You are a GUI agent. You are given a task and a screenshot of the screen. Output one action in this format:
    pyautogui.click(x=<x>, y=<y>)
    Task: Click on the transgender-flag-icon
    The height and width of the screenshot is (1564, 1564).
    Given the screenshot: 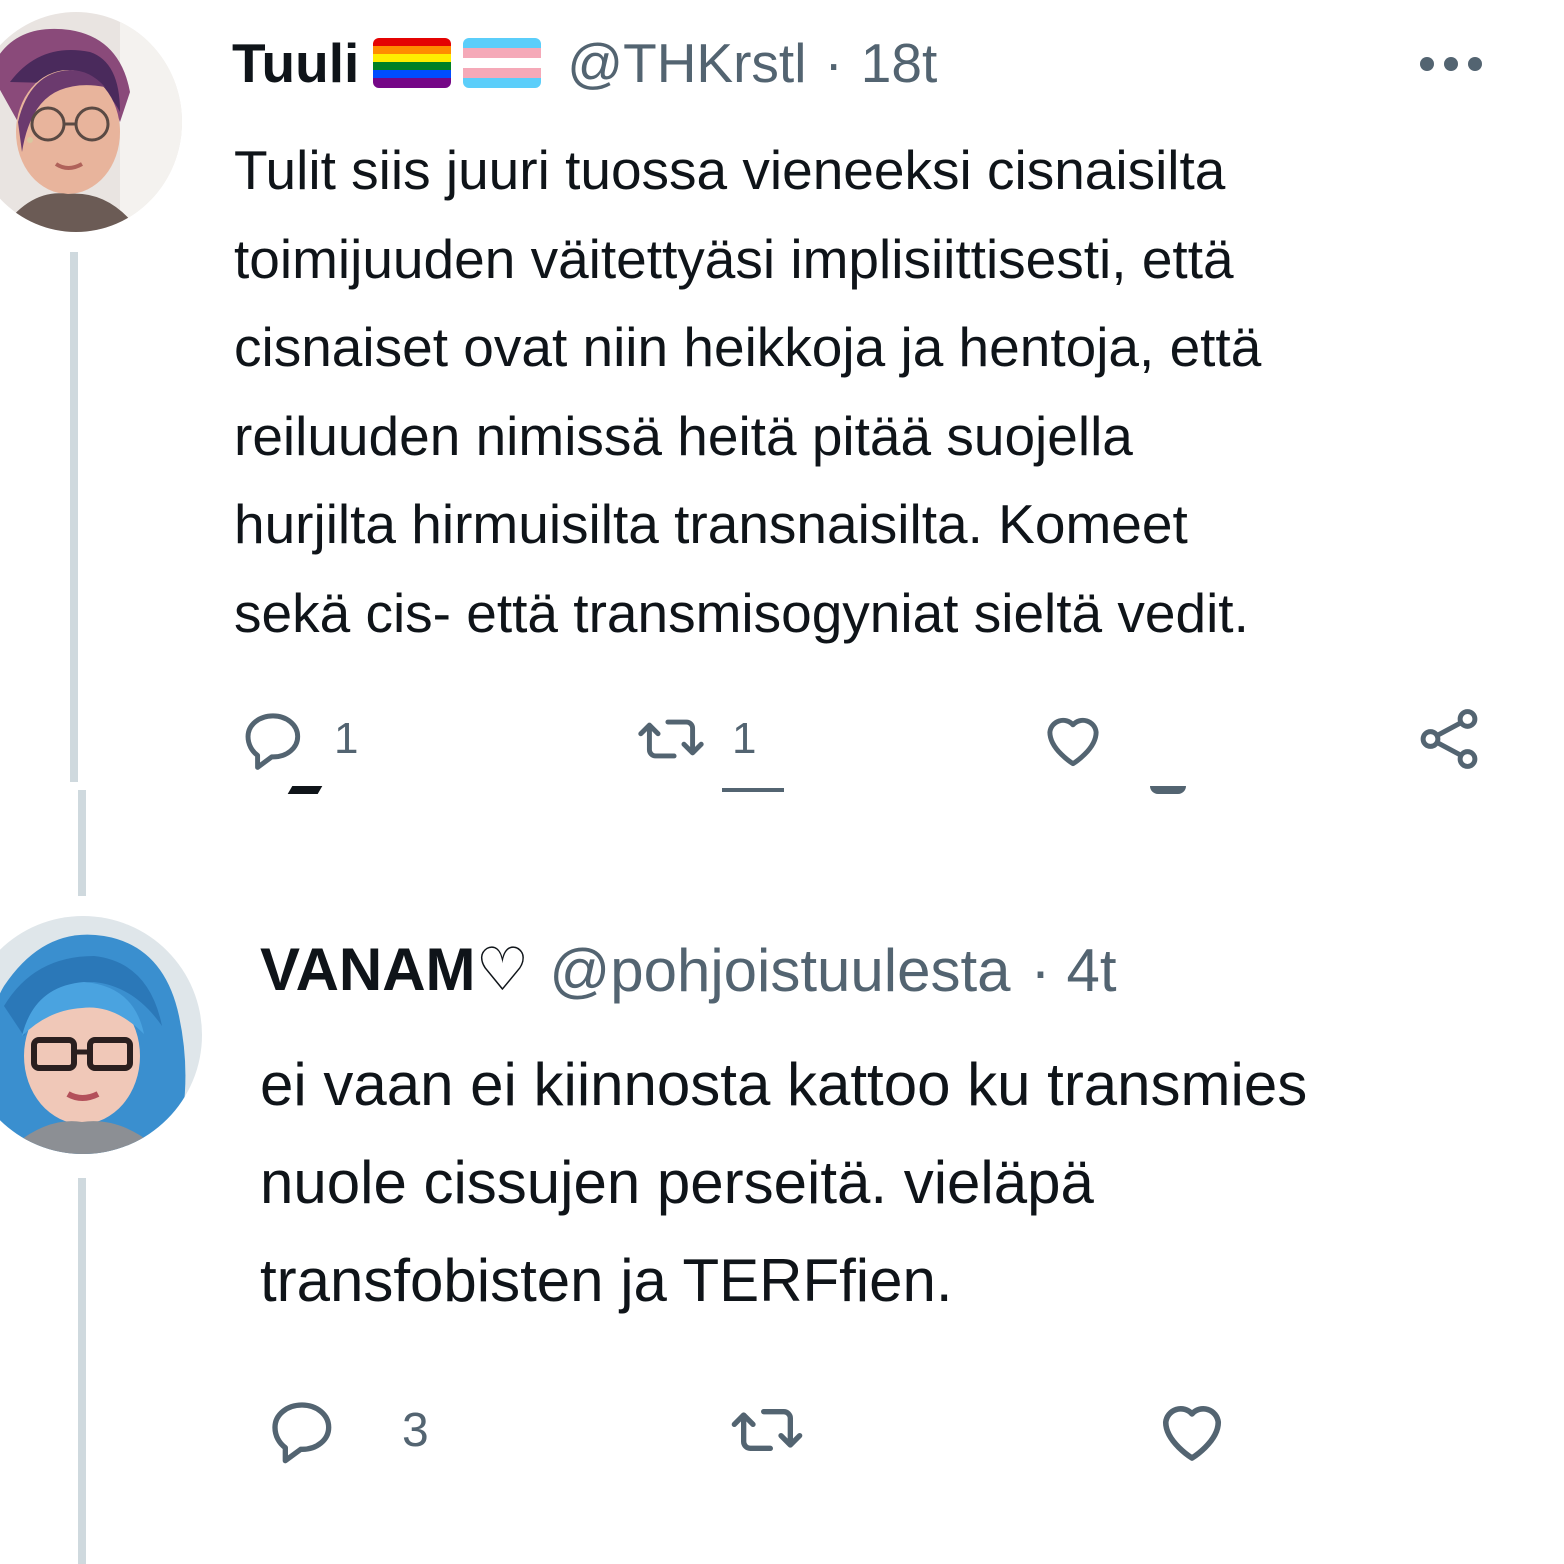 What is the action you would take?
    pyautogui.click(x=502, y=63)
    